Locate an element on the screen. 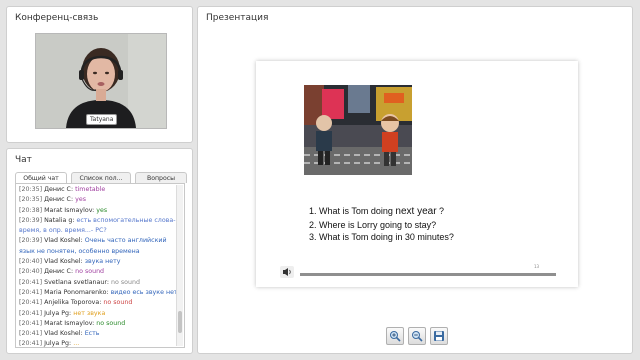  chat-message: [20:41] Svetlana svetlanaur: no sound is located at coordinates (98, 283).